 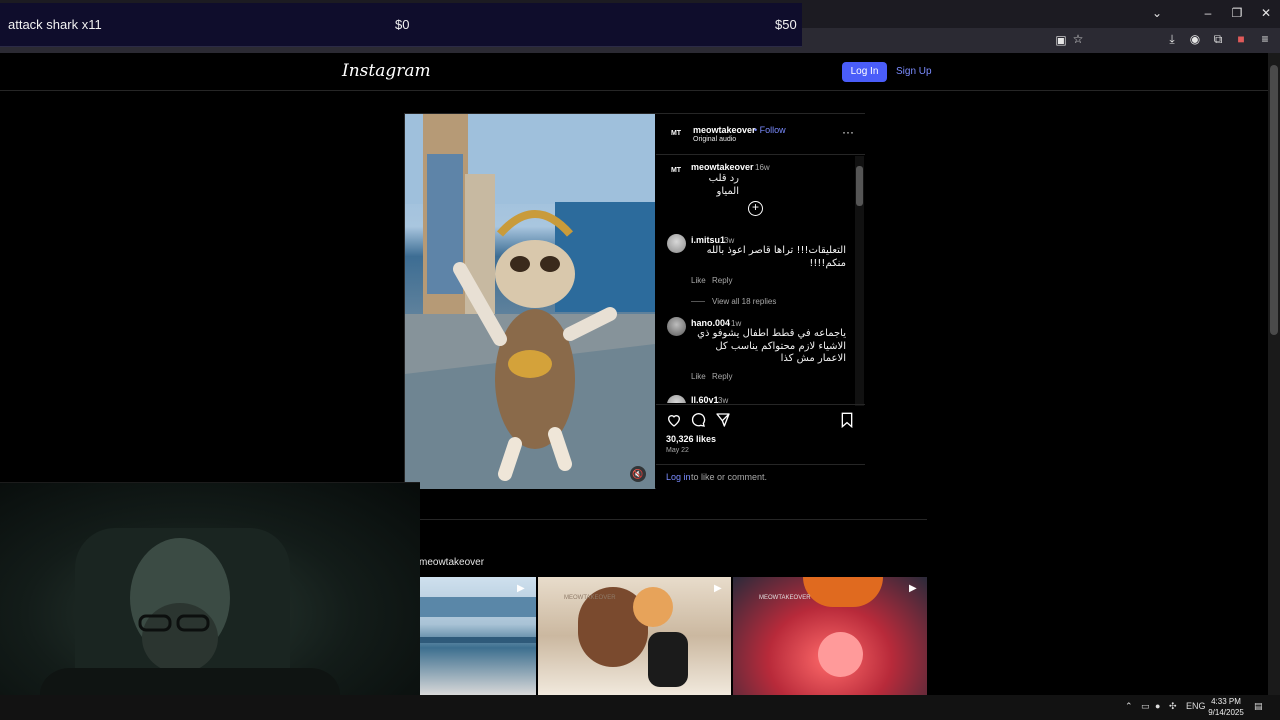 What do you see at coordinates (1061, 40) in the screenshot?
I see `reader-view-icon: ▣` at bounding box center [1061, 40].